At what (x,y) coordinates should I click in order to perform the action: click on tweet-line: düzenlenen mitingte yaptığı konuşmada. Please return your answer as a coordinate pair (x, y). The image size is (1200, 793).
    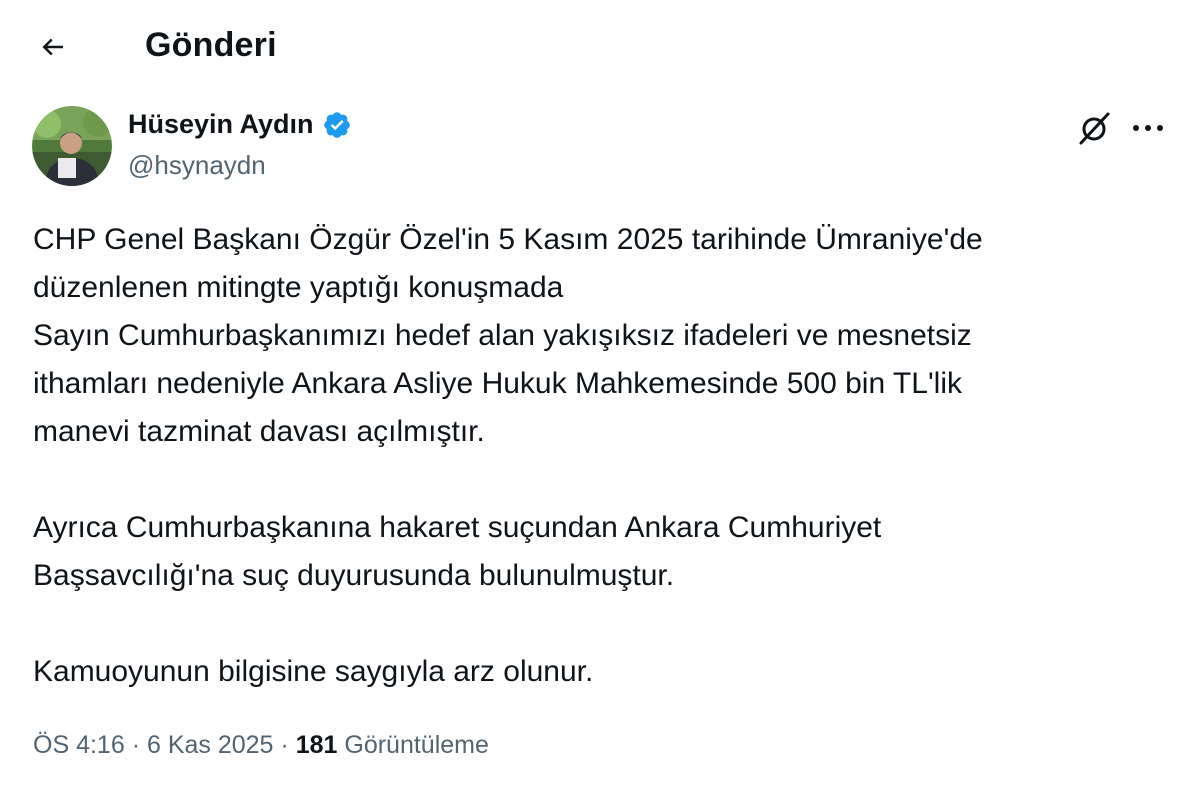
    Looking at the image, I should click on (298, 287).